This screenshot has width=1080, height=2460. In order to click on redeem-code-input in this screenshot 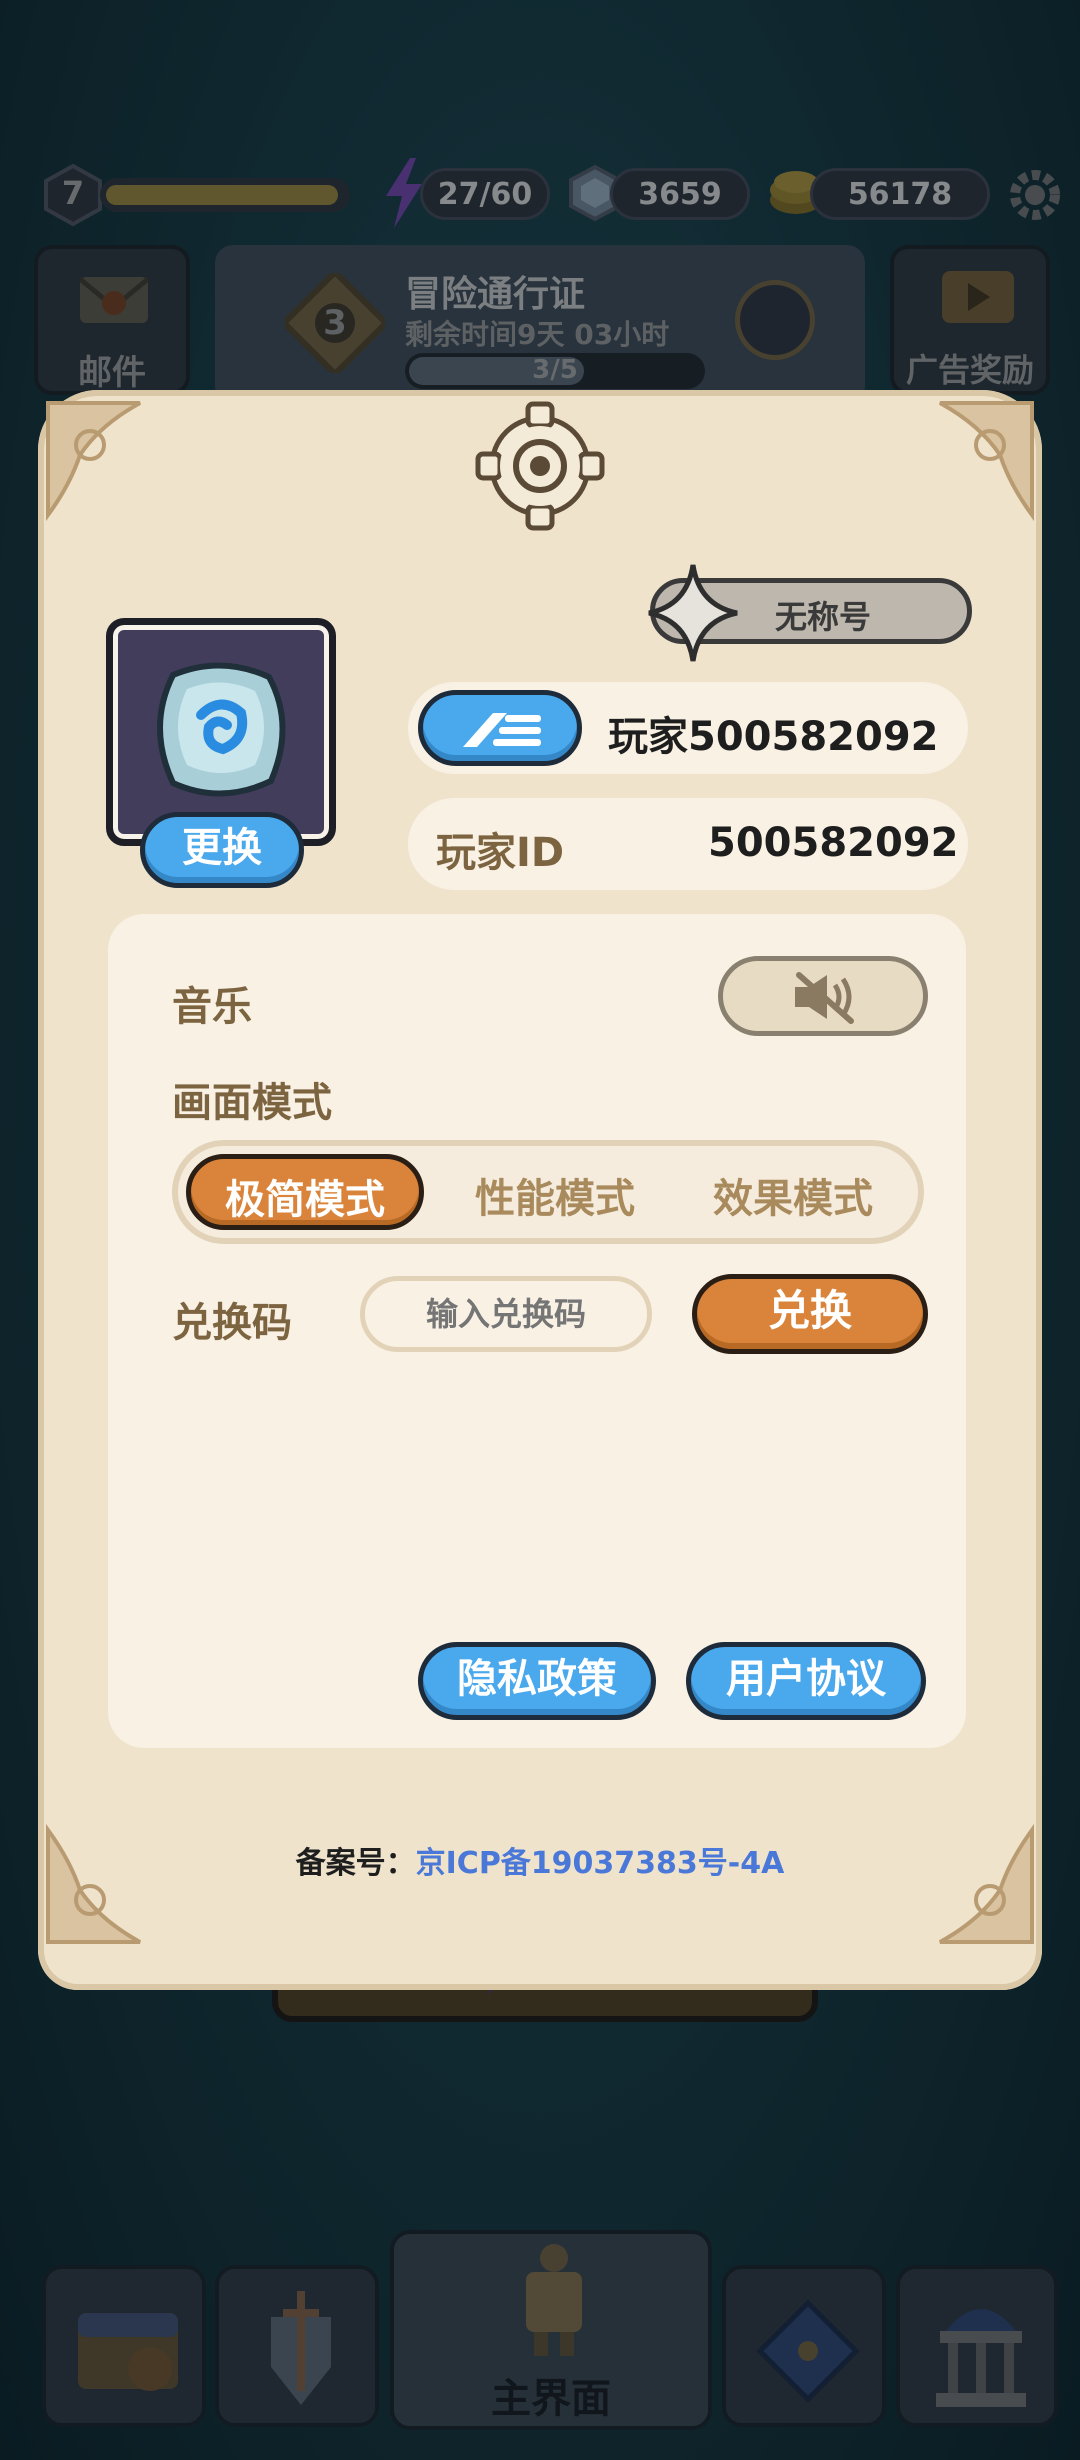, I will do `click(506, 1314)`.